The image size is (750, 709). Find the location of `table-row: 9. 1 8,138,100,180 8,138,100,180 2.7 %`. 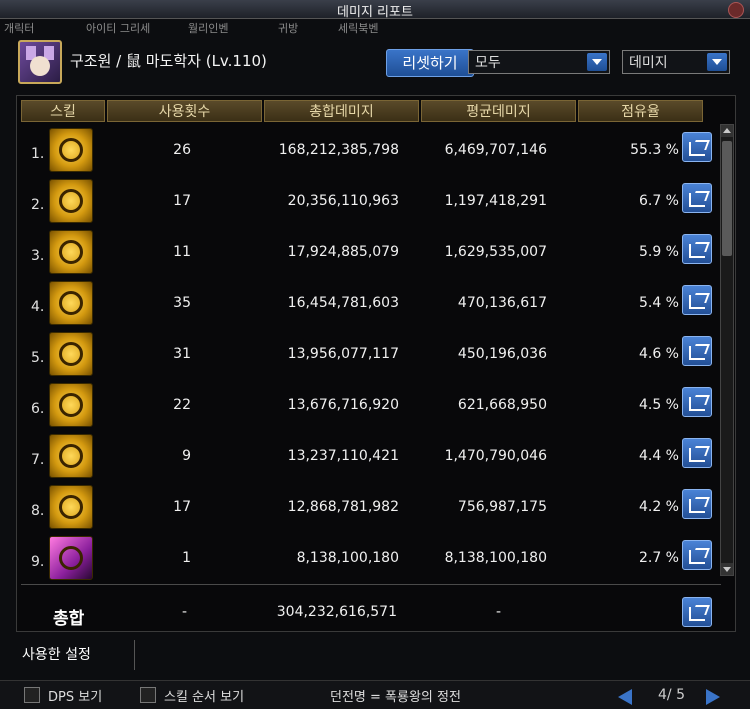

table-row: 9. 1 8,138,100,180 8,138,100,180 2.7 % is located at coordinates (367, 557).